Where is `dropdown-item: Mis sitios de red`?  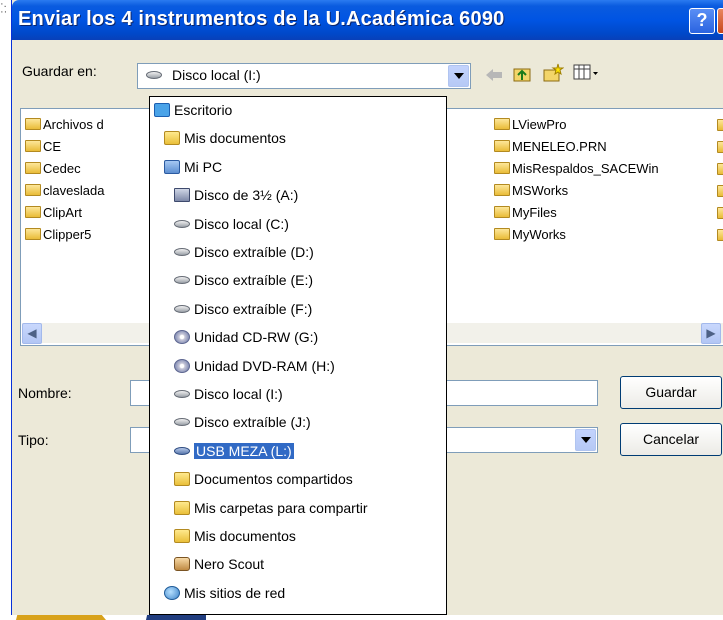 dropdown-item: Mis sitios de red is located at coordinates (224, 593).